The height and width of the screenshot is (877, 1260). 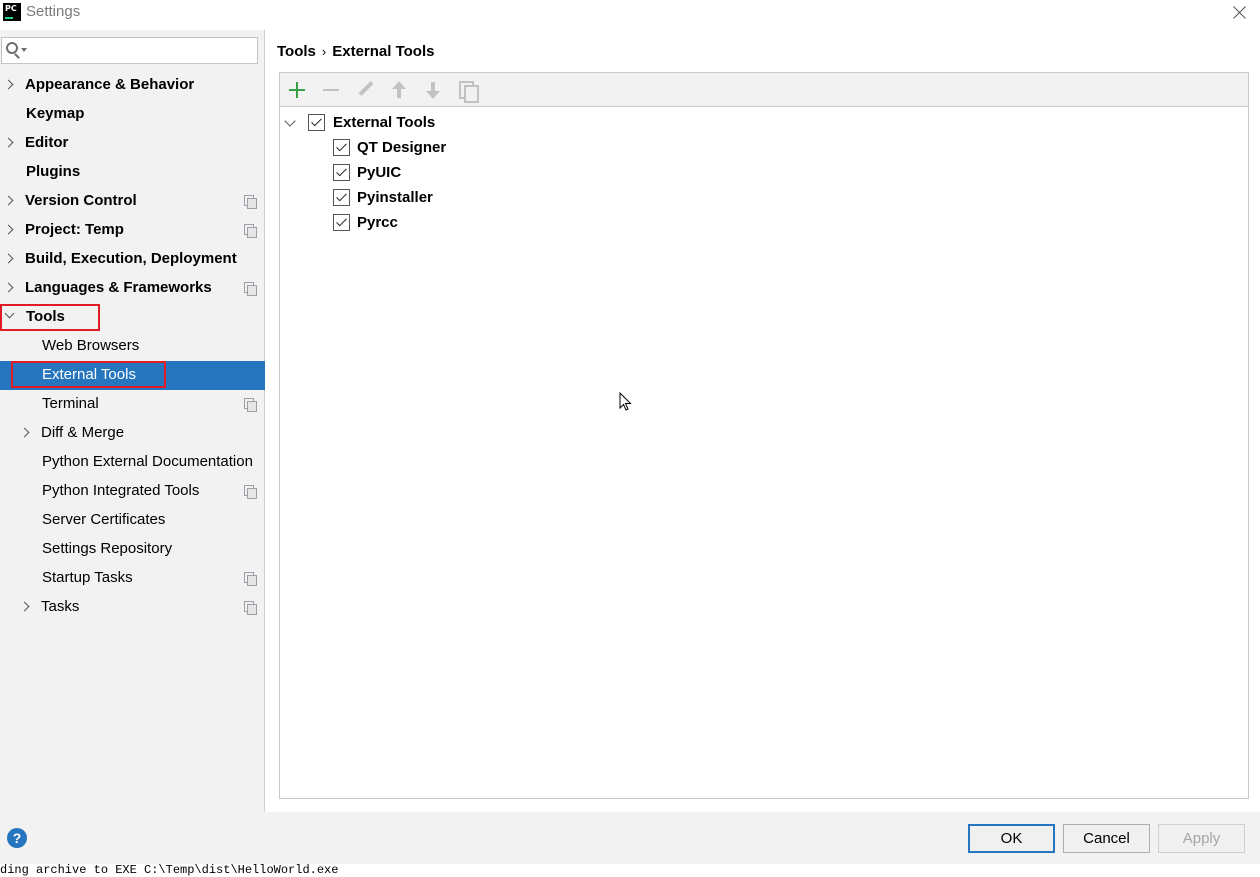 What do you see at coordinates (384, 122) in the screenshot?
I see `tree-group-label: External Tools` at bounding box center [384, 122].